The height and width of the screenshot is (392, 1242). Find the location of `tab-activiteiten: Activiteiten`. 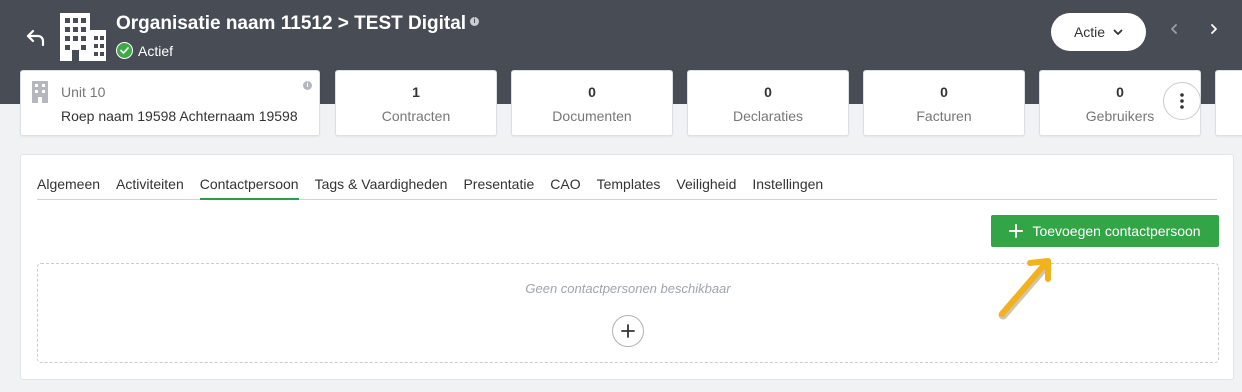

tab-activiteiten: Activiteiten is located at coordinates (150, 188).